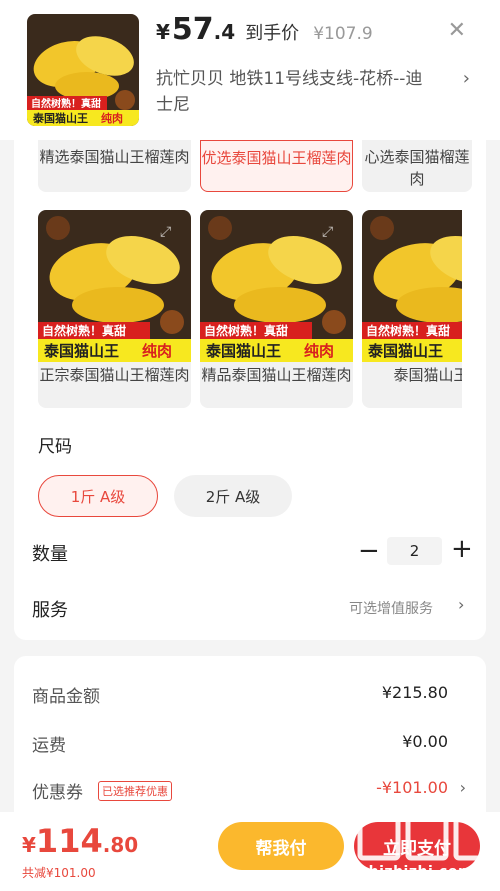 The image size is (500, 891). I want to click on variant-image: 自然树熟！真甜 泰国猫山王, so click(412, 286).